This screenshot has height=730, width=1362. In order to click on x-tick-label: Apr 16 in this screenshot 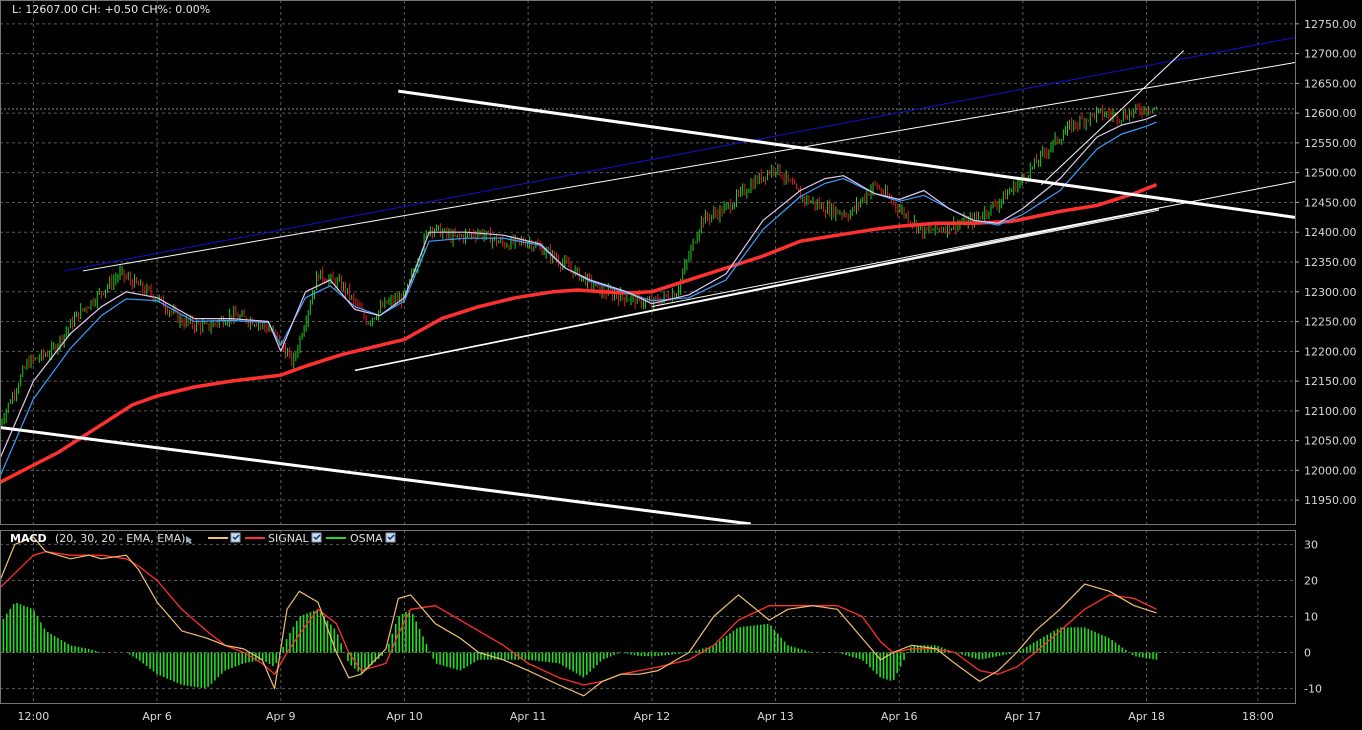, I will do `click(899, 716)`.